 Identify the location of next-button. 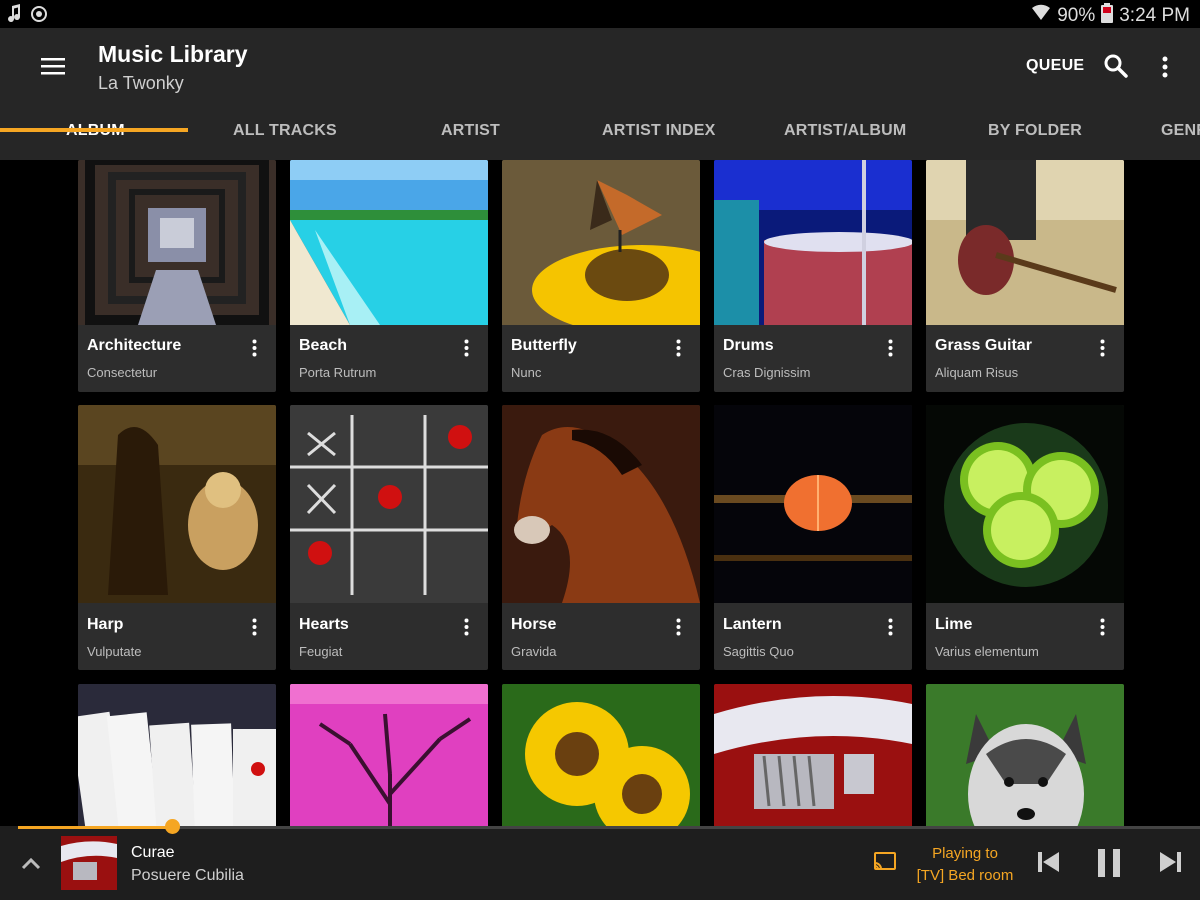
(1171, 863).